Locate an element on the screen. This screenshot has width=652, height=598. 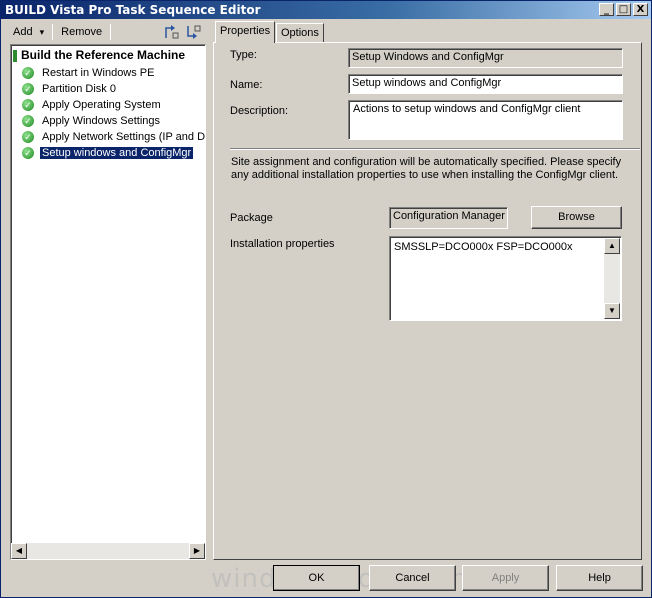
title-bar-buttons: _ □ X is located at coordinates (623, 9).